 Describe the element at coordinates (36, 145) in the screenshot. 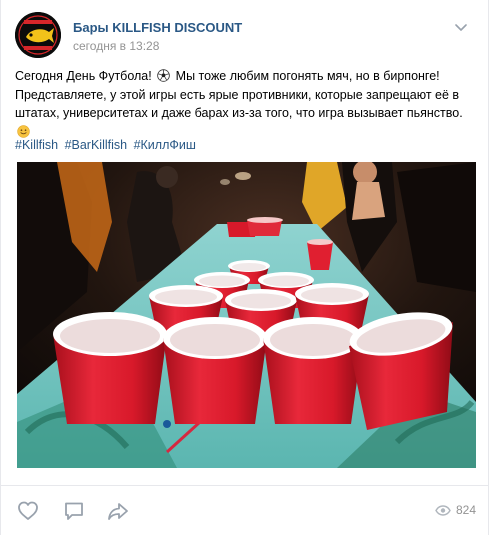

I see `hashtag-killfish: #Killfish` at that location.